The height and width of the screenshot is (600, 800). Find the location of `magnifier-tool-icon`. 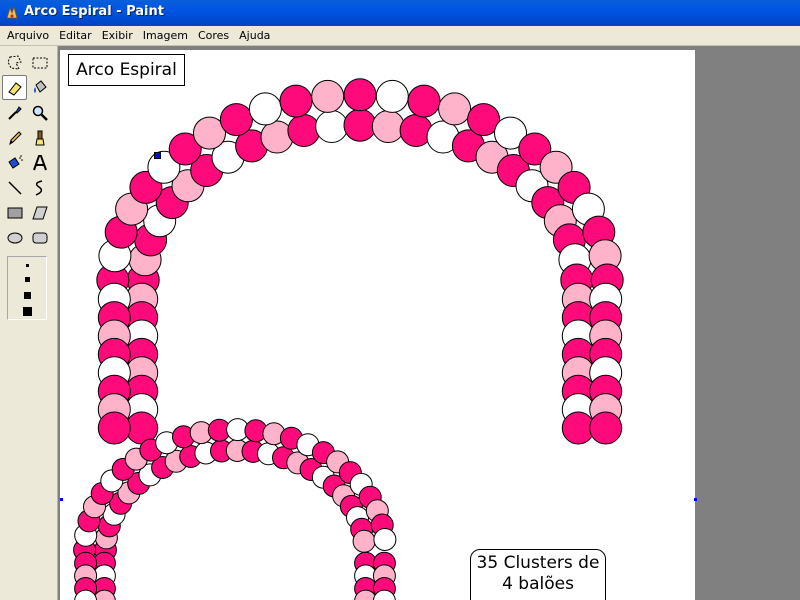

magnifier-tool-icon is located at coordinates (40, 113).